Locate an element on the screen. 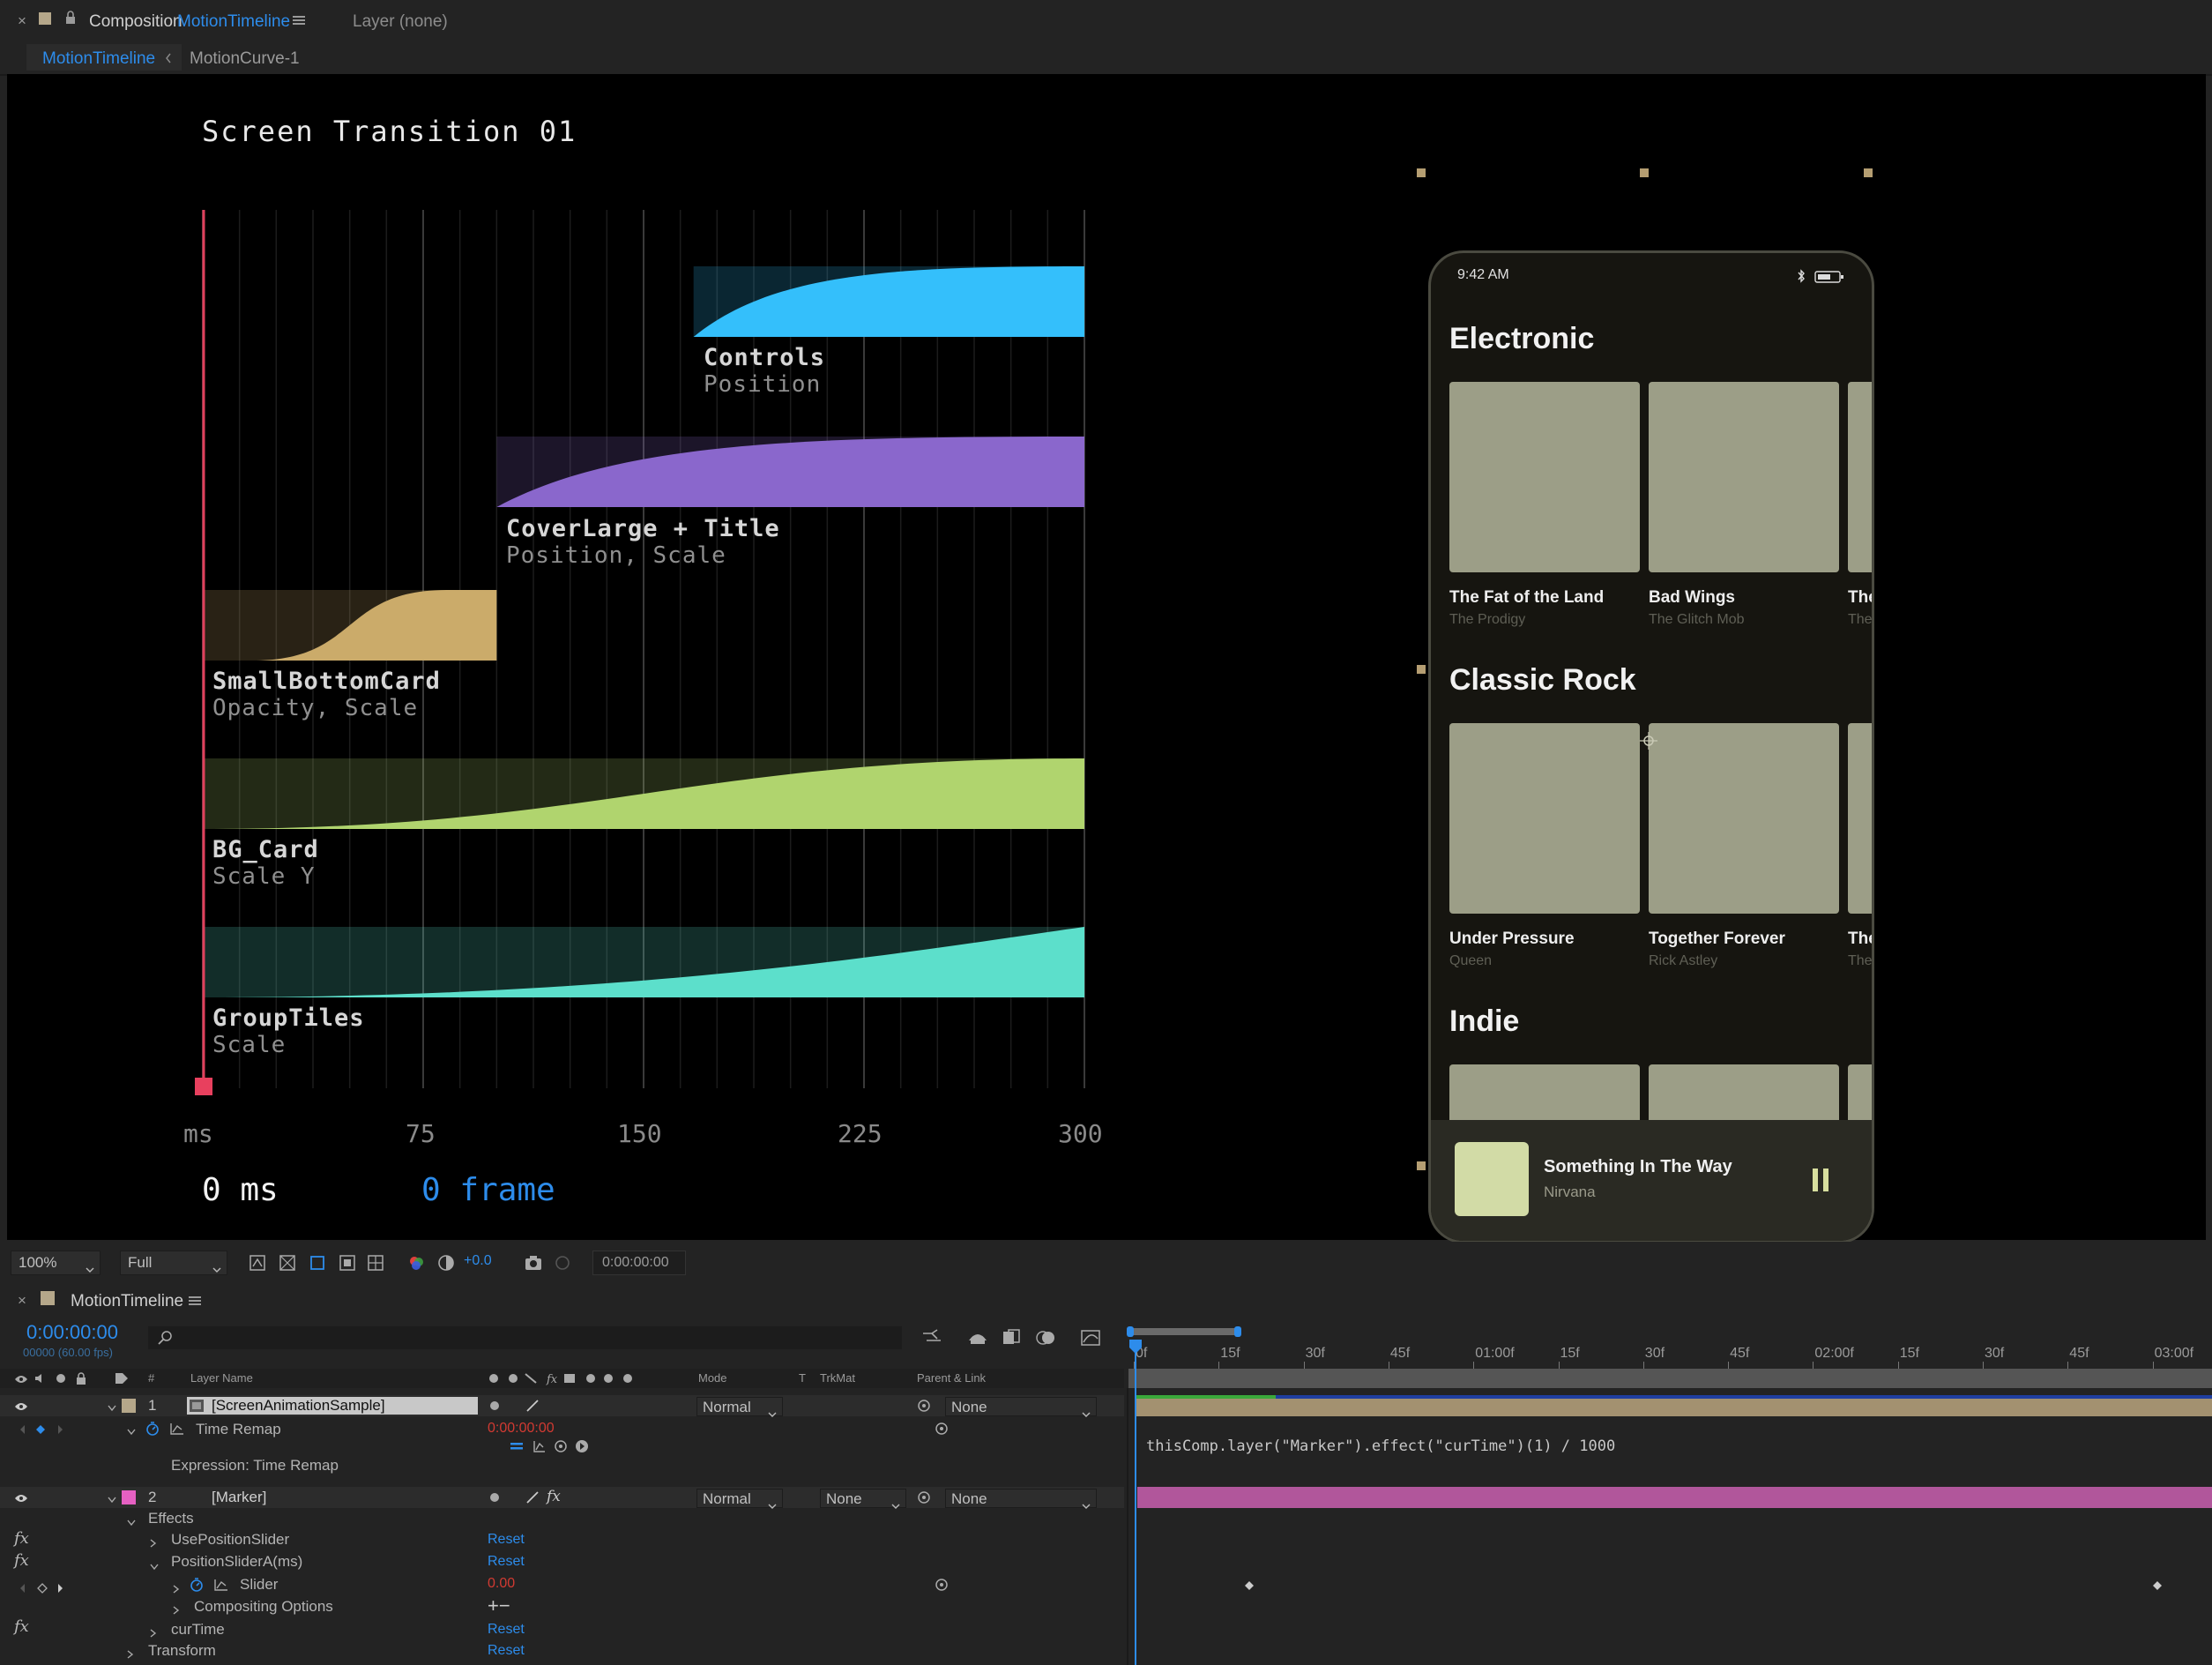 The image size is (2212, 1665). layer-row-1: 1 [ScreenAnimationSample] Normal None is located at coordinates (562, 1406).